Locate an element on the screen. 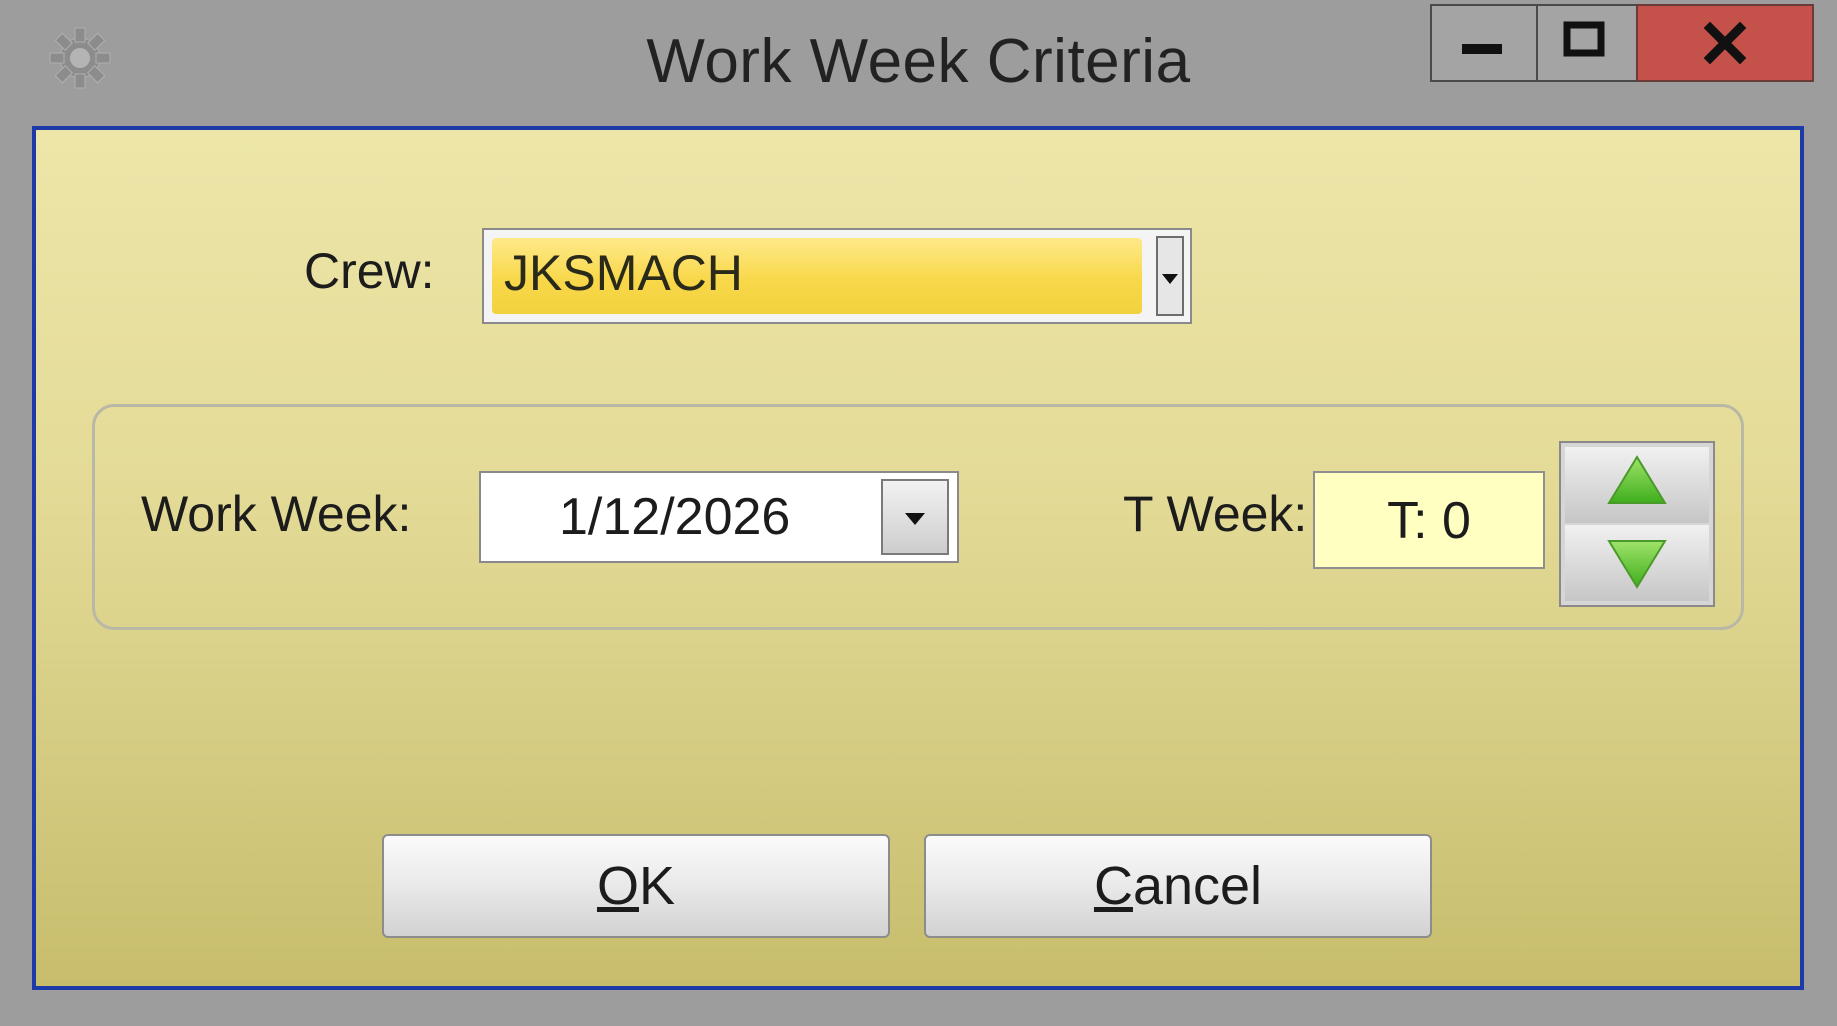 The image size is (1837, 1026). cancel-button-label: Cancel is located at coordinates (1178, 886).